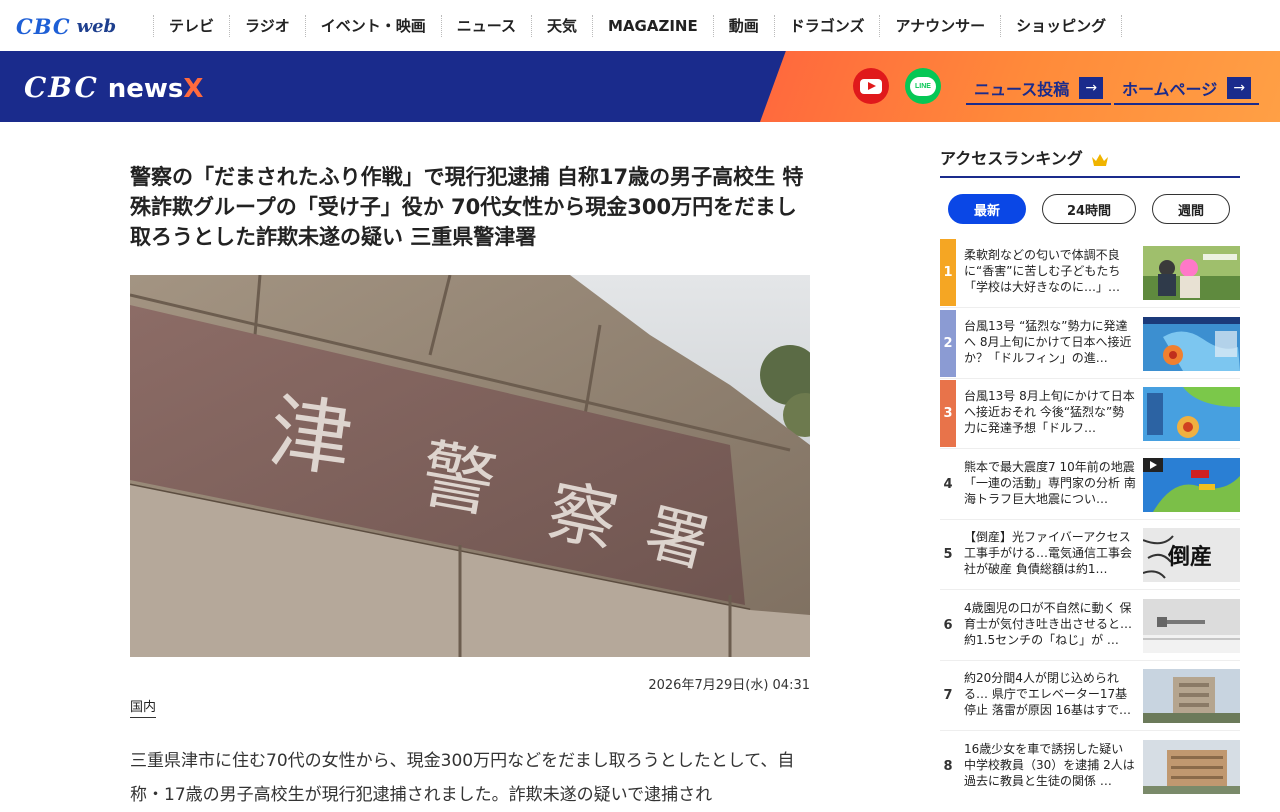 Image resolution: width=1280 pixels, height=812 pixels. Describe the element at coordinates (1090, 162) in the screenshot. I see `ranking-header: アクセスランキング` at that location.